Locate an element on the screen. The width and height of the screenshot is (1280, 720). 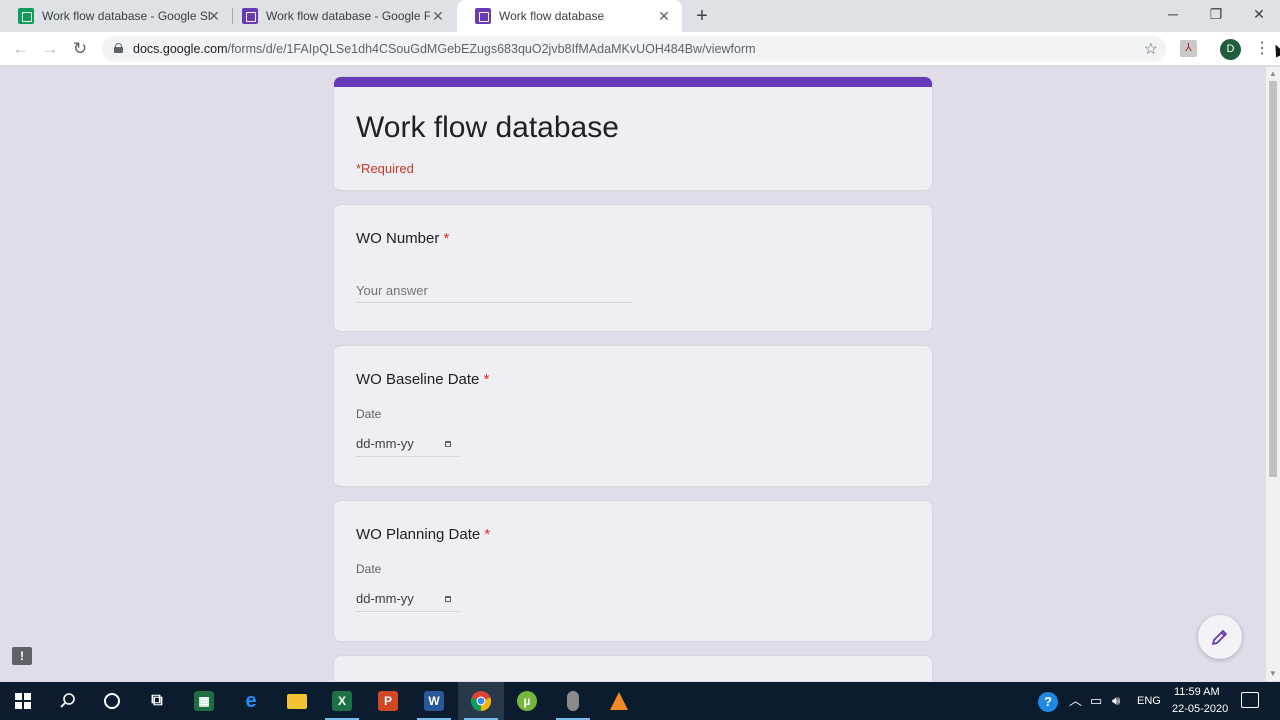
battery-icon: ▭ is located at coordinates (1096, 701).